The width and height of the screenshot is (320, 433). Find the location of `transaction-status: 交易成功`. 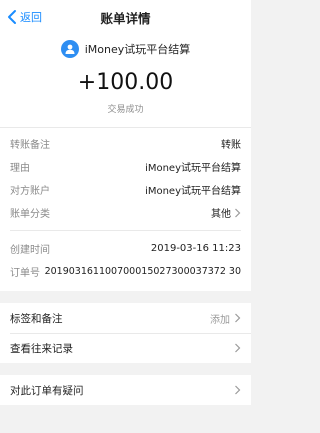

transaction-status: 交易成功 is located at coordinates (125, 110).